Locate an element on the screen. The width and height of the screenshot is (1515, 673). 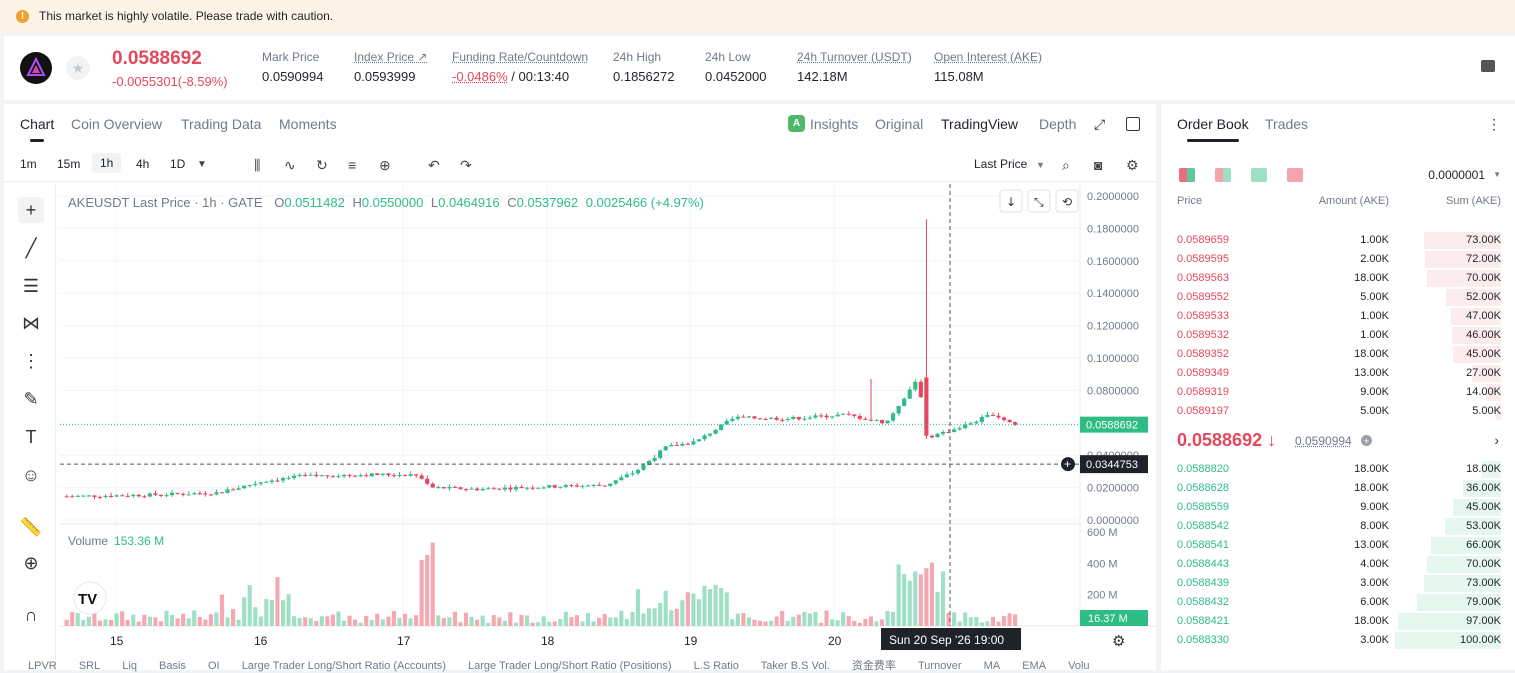
indicator-liq: Liq is located at coordinates (129, 666).